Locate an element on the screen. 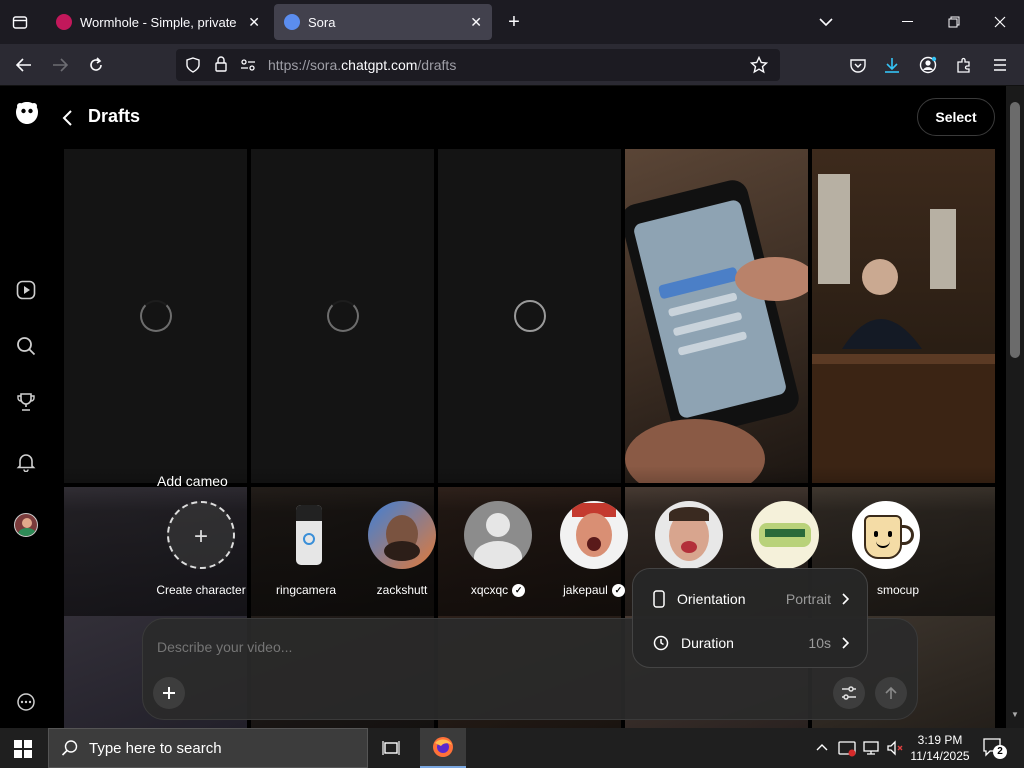 The height and width of the screenshot is (768, 1024). windows-taskbar: Type here to search 3:19 PM 11/14/2025 2 is located at coordinates (512, 748).